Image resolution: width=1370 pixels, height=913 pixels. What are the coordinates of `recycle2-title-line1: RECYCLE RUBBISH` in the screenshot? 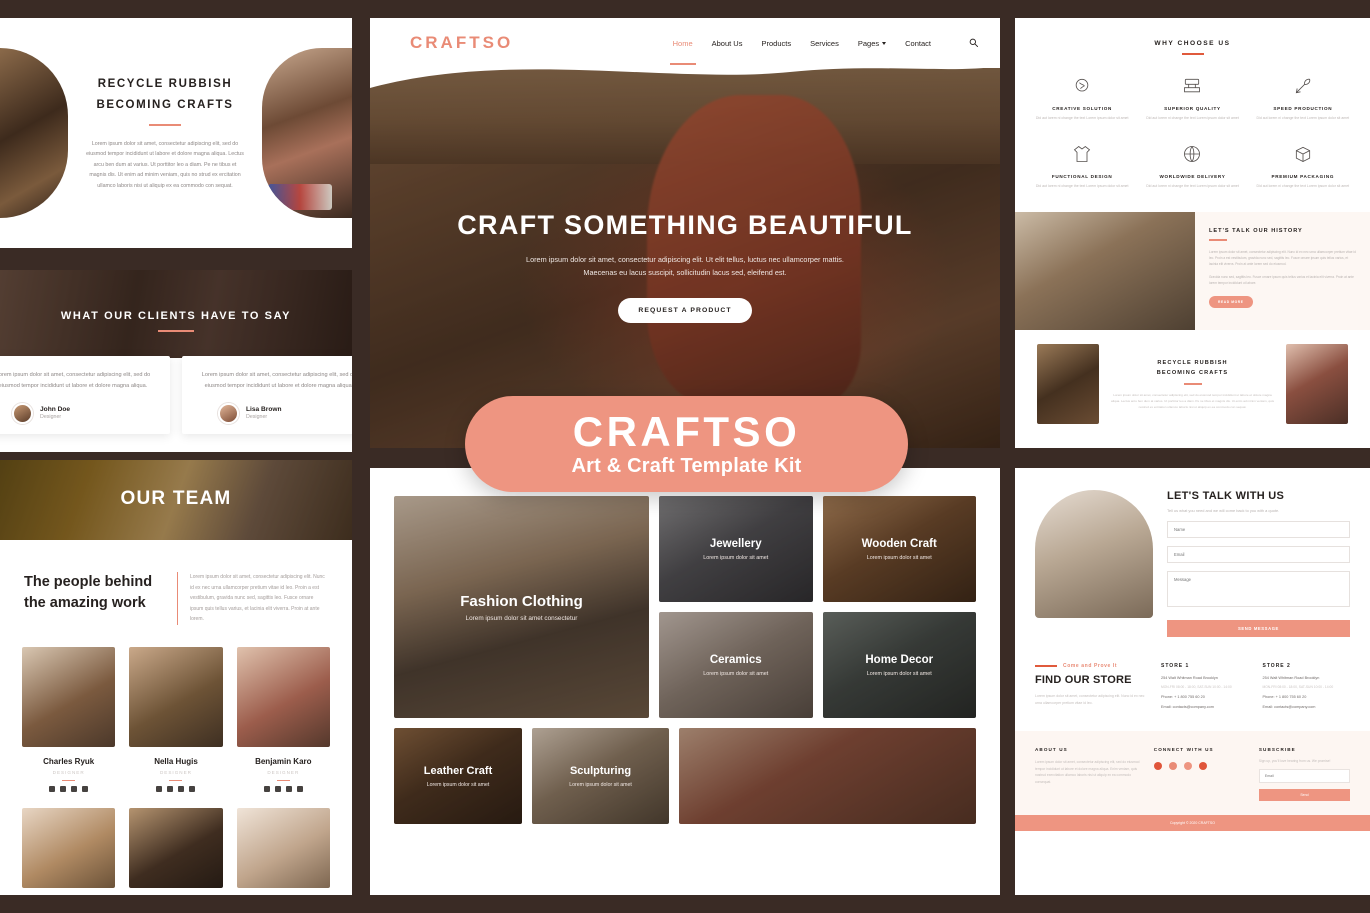 It's located at (1192, 363).